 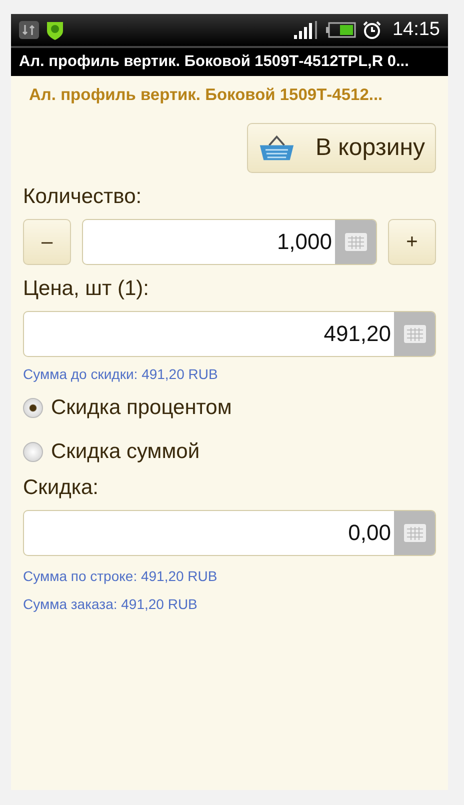 I want to click on total-text: Сумма заказа: 491,20 RUB, so click(x=110, y=604).